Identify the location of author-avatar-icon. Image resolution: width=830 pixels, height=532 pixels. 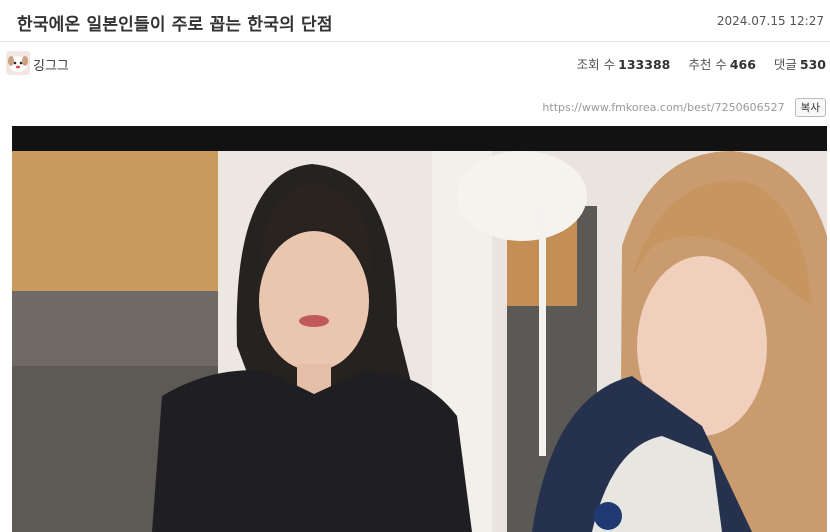
(18, 63).